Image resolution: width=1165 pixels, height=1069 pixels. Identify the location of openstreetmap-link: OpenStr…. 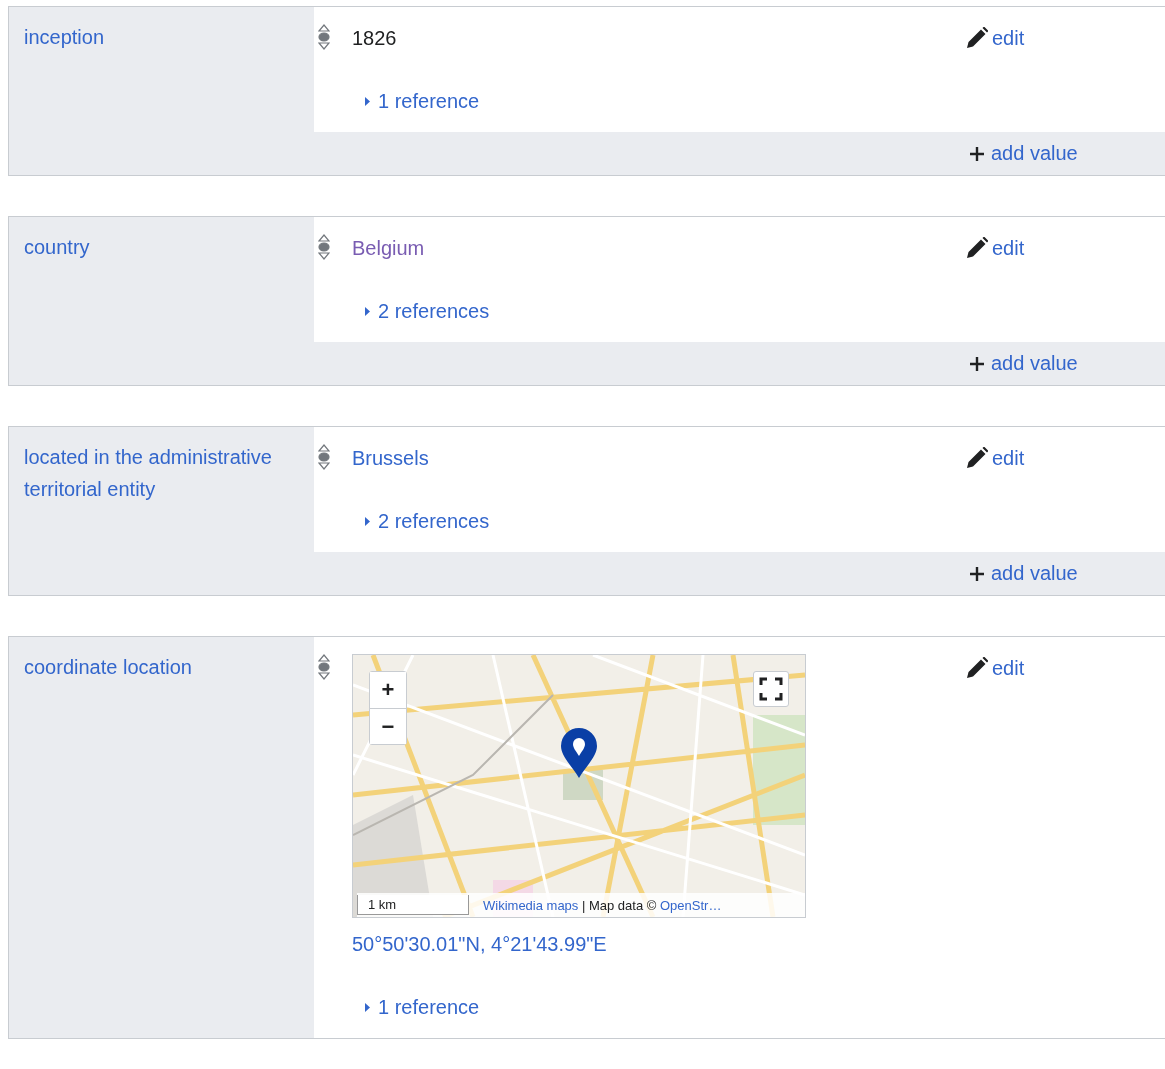
(691, 905).